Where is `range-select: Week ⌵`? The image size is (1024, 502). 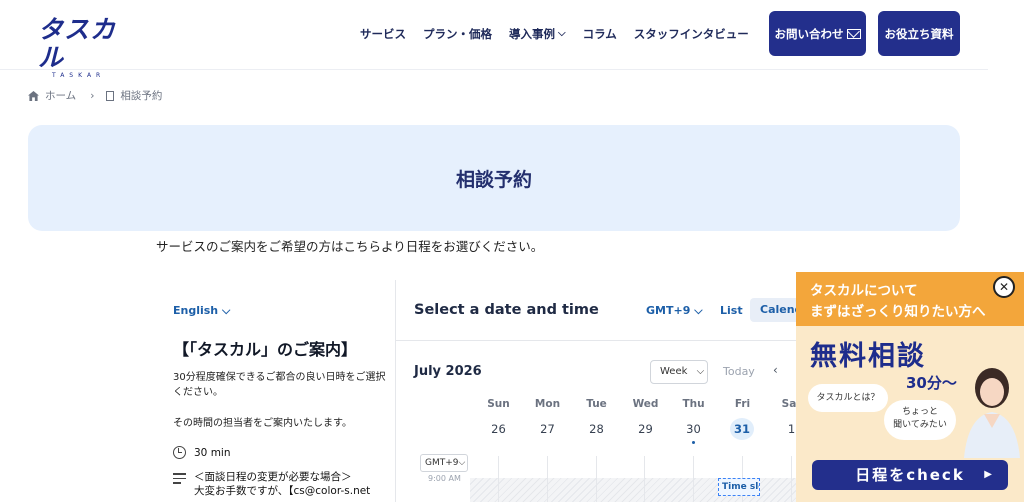
range-select: Week ⌵ is located at coordinates (679, 372).